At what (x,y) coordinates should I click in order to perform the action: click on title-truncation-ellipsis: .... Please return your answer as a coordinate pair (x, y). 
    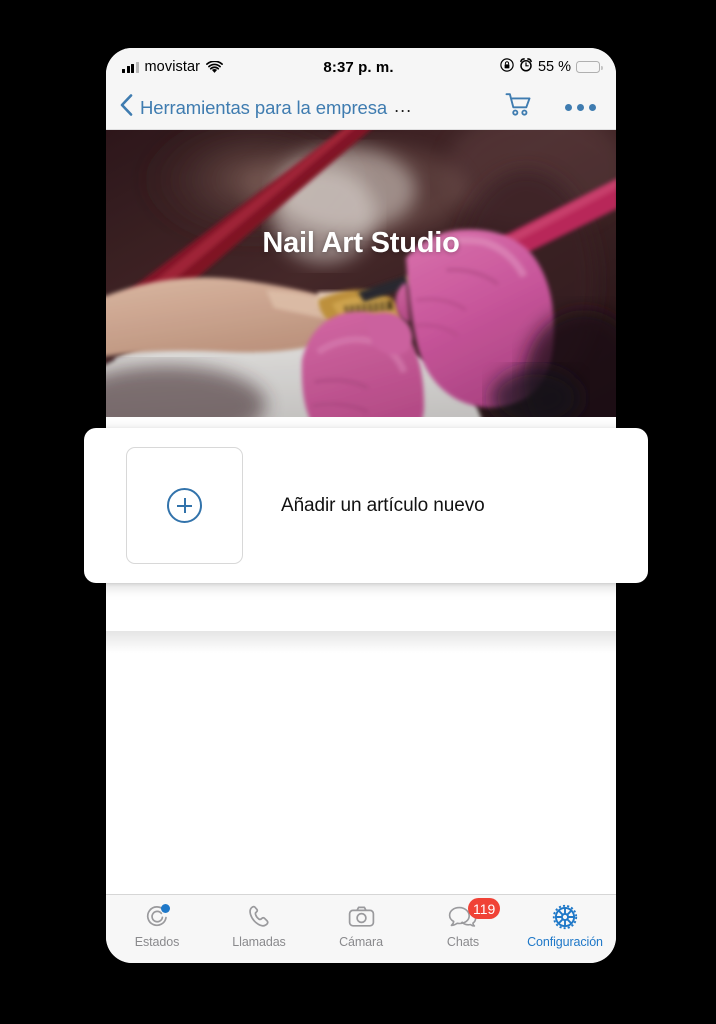
    Looking at the image, I should click on (403, 105).